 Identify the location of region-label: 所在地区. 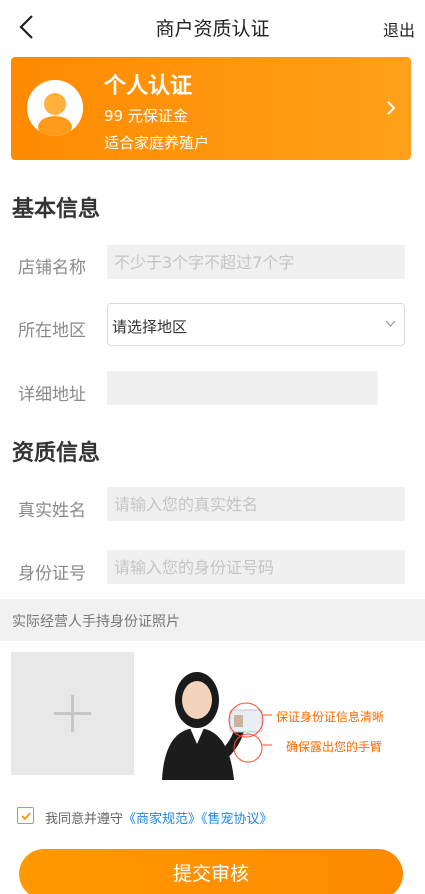
(52, 331).